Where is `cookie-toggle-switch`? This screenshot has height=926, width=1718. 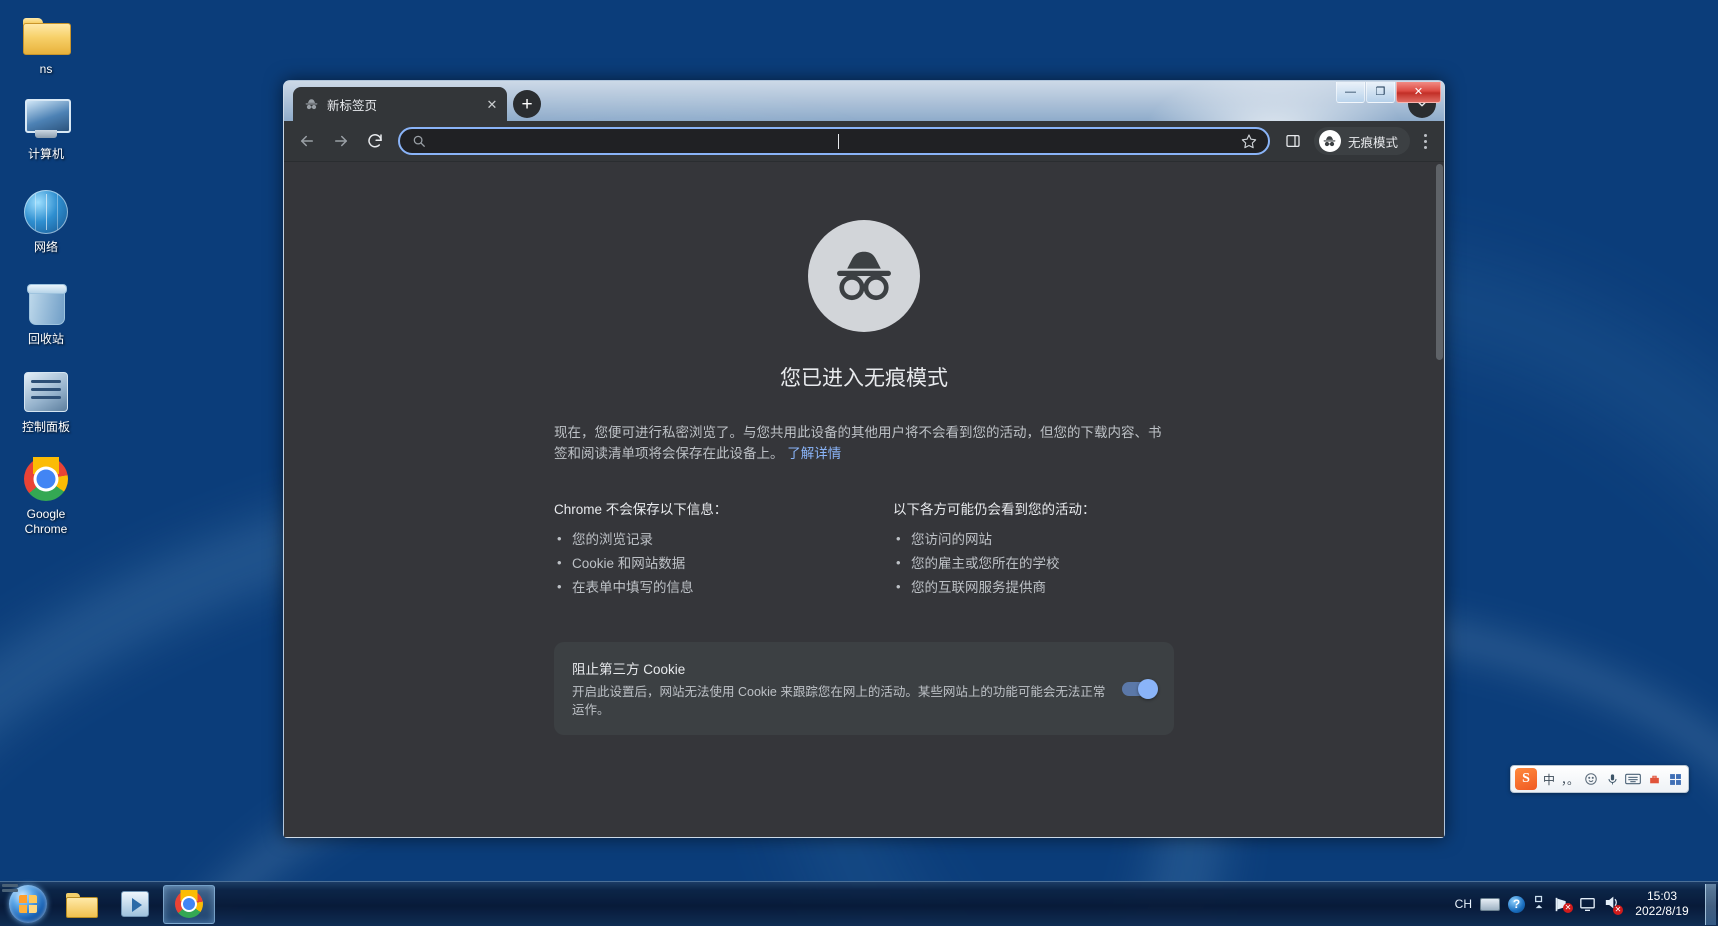 cookie-toggle-switch is located at coordinates (1140, 688).